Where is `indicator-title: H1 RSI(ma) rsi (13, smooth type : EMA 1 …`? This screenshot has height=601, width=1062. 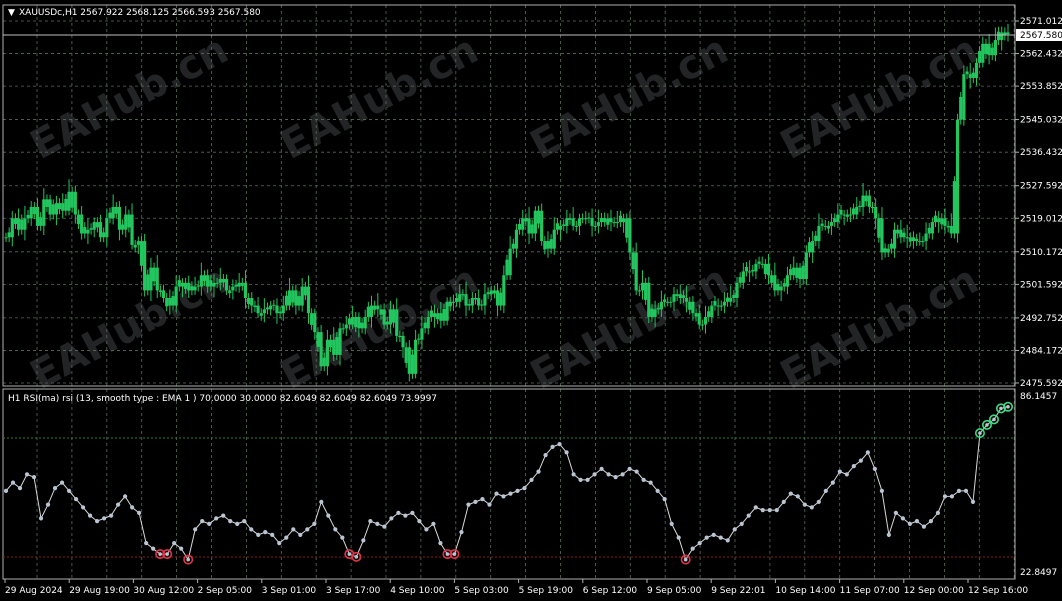 indicator-title: H1 RSI(ma) rsi (13, smooth type : EMA 1 … is located at coordinates (222, 399).